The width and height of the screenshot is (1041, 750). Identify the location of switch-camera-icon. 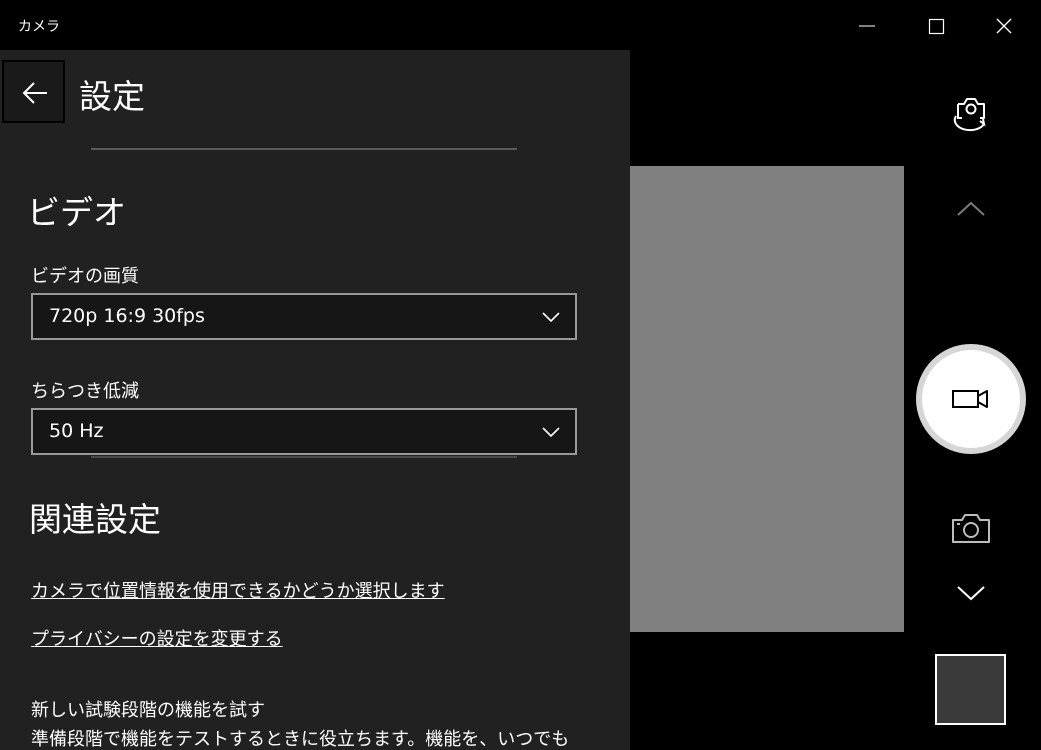
(969, 115).